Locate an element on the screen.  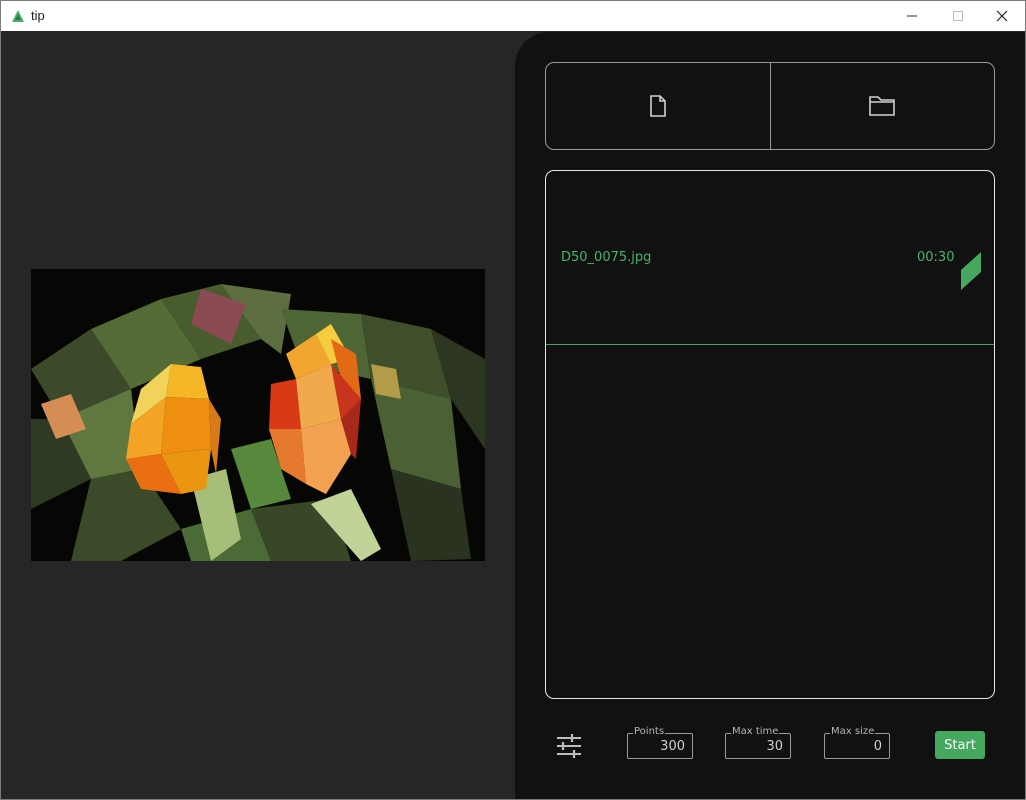
close-icon is located at coordinates (1002, 16).